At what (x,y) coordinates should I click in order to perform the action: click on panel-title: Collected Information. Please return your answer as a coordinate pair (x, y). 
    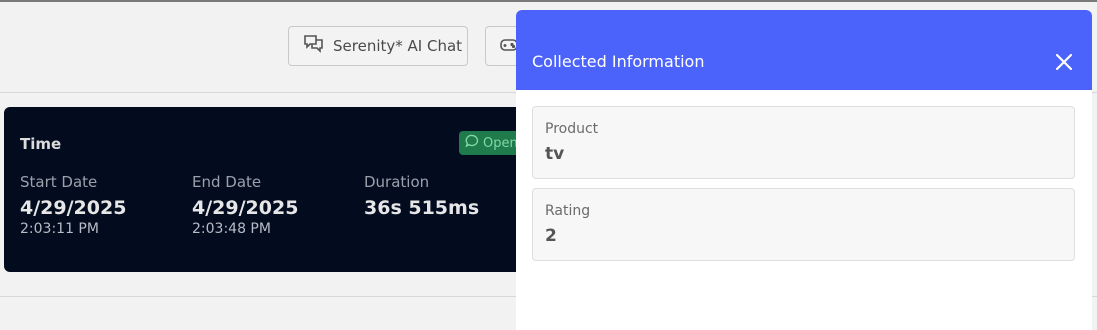
    Looking at the image, I should click on (618, 61).